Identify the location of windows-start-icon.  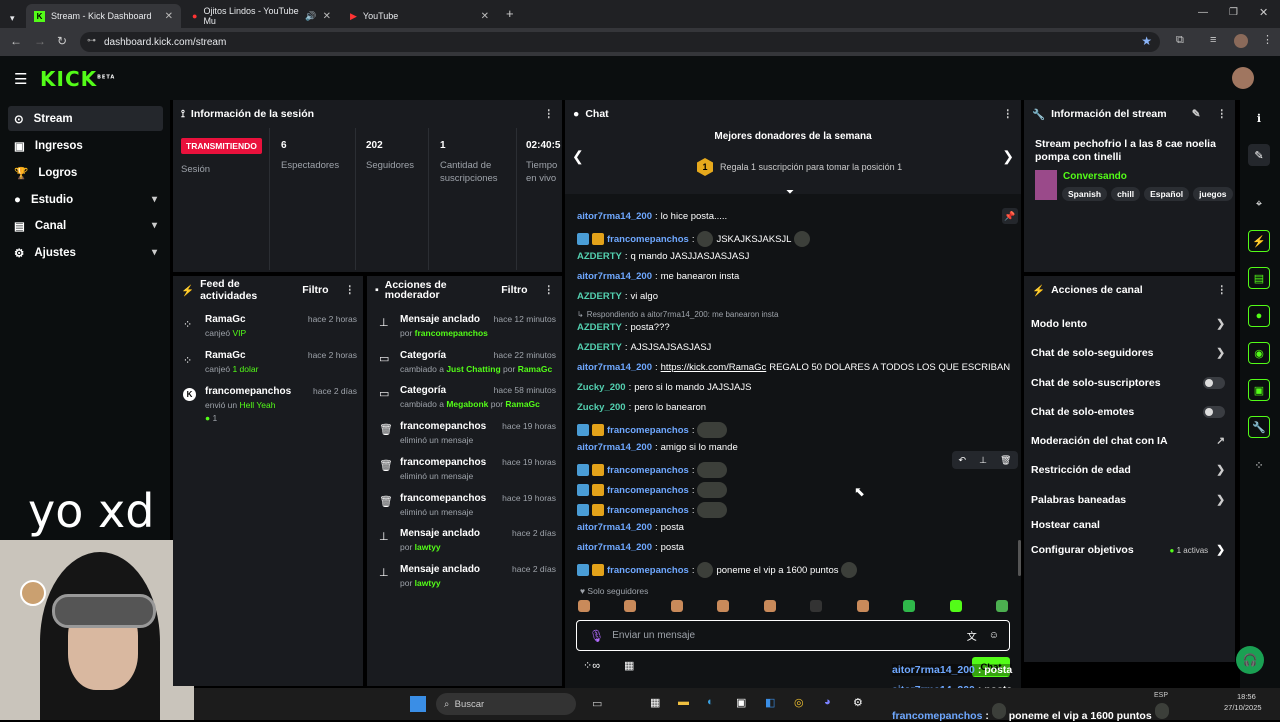
(418, 704).